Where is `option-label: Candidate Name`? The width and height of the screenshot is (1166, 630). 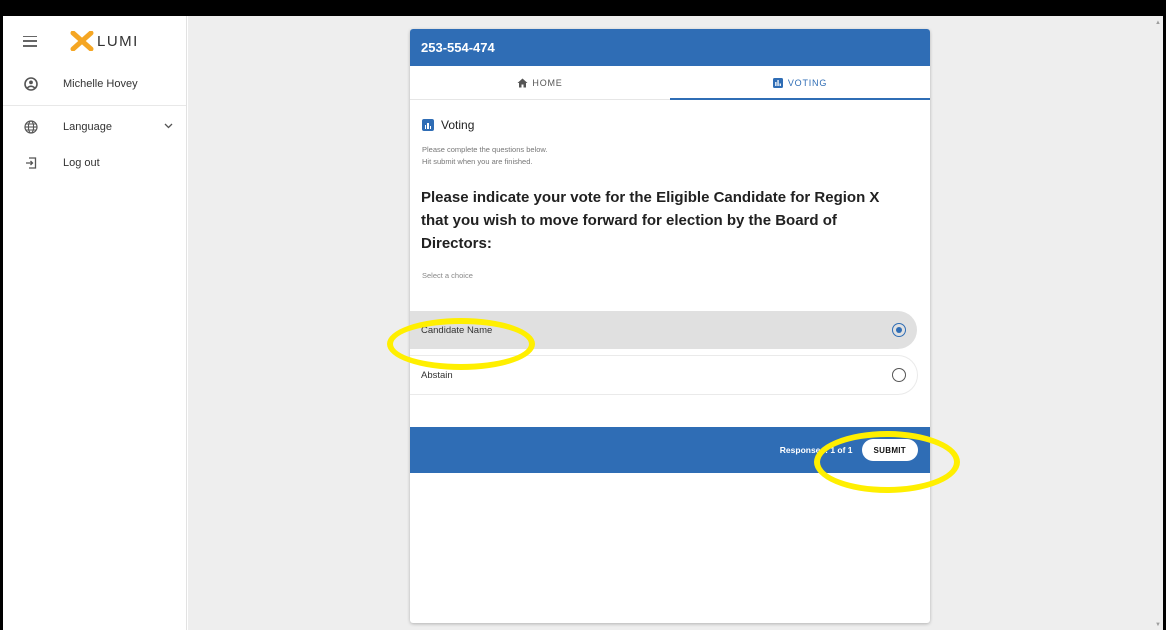
option-label: Candidate Name is located at coordinates (457, 330).